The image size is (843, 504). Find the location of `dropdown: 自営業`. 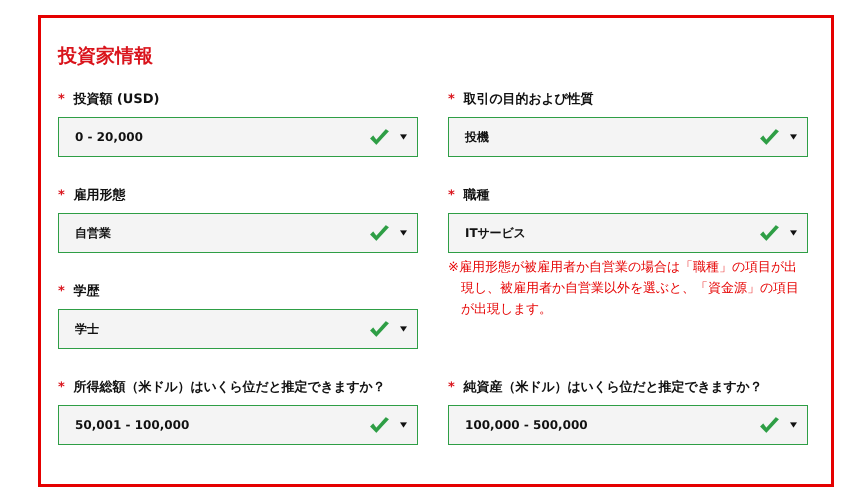

dropdown: 自営業 is located at coordinates (238, 233).